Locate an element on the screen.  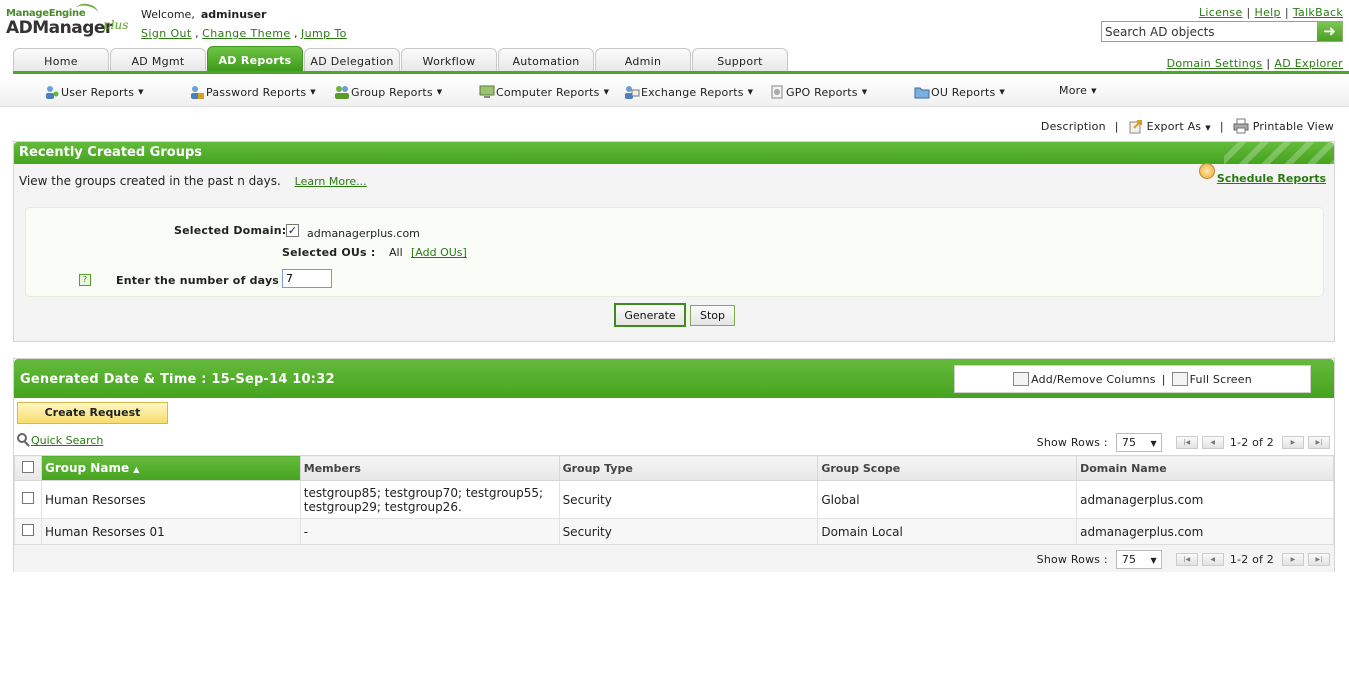
selected-domain-label: Selected Domain: is located at coordinates (230, 230).